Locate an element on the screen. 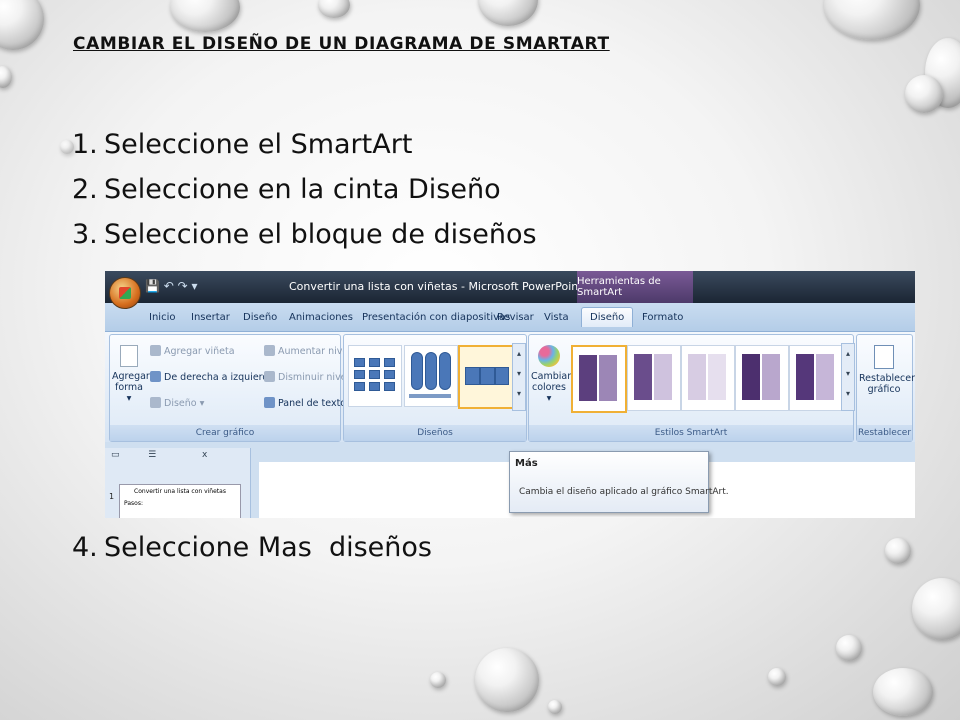 The height and width of the screenshot is (720, 960). tab-presentacion: Presentación con diapositivas is located at coordinates (436, 317).